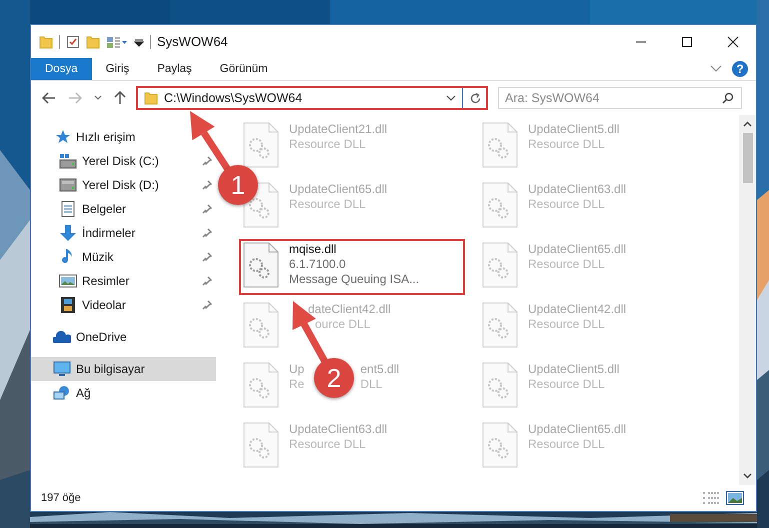 The width and height of the screenshot is (769, 528). Describe the element at coordinates (342, 324) in the screenshot. I see `file-detail: ource DLL` at that location.